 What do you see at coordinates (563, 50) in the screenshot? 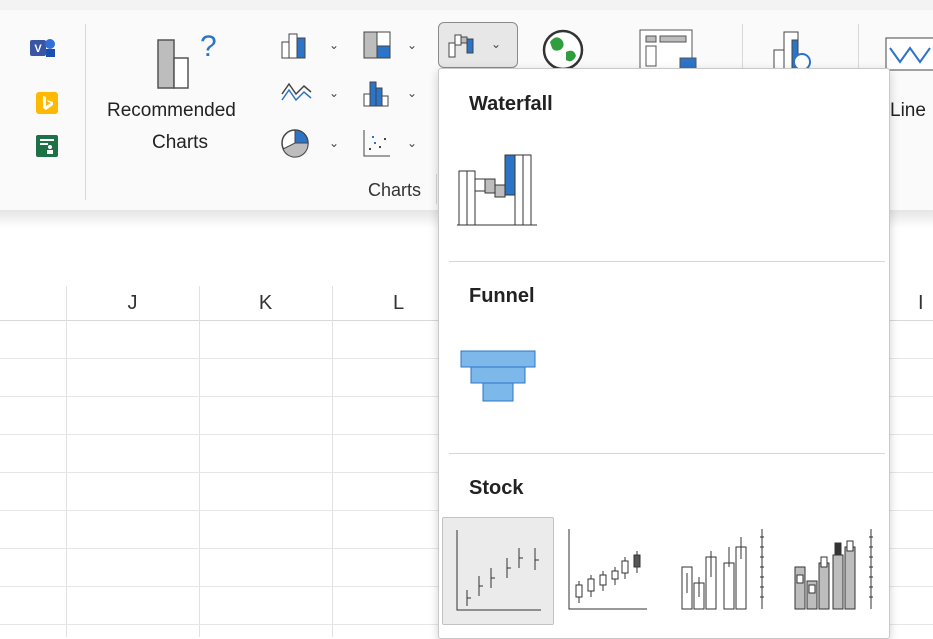
I see `maps-chart-icon` at bounding box center [563, 50].